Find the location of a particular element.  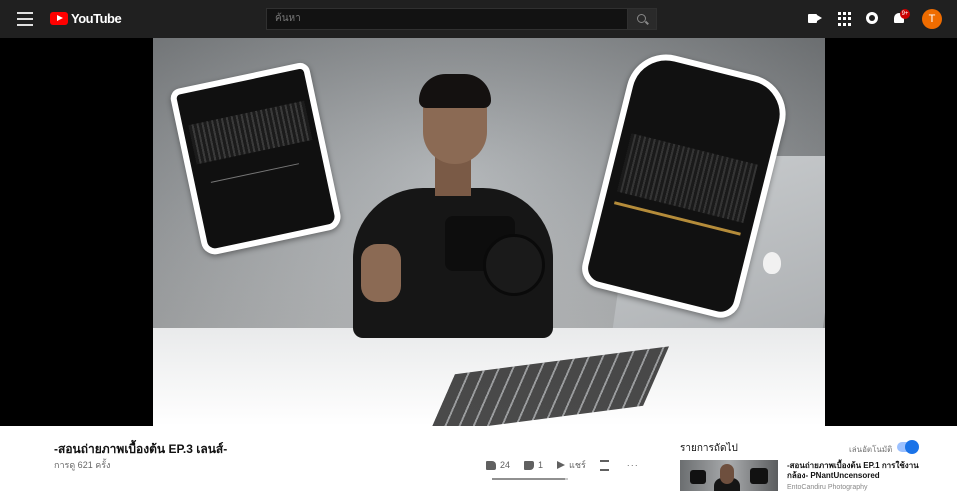

up-next-channel-name: EntoCandiru Photography is located at coordinates (827, 487).